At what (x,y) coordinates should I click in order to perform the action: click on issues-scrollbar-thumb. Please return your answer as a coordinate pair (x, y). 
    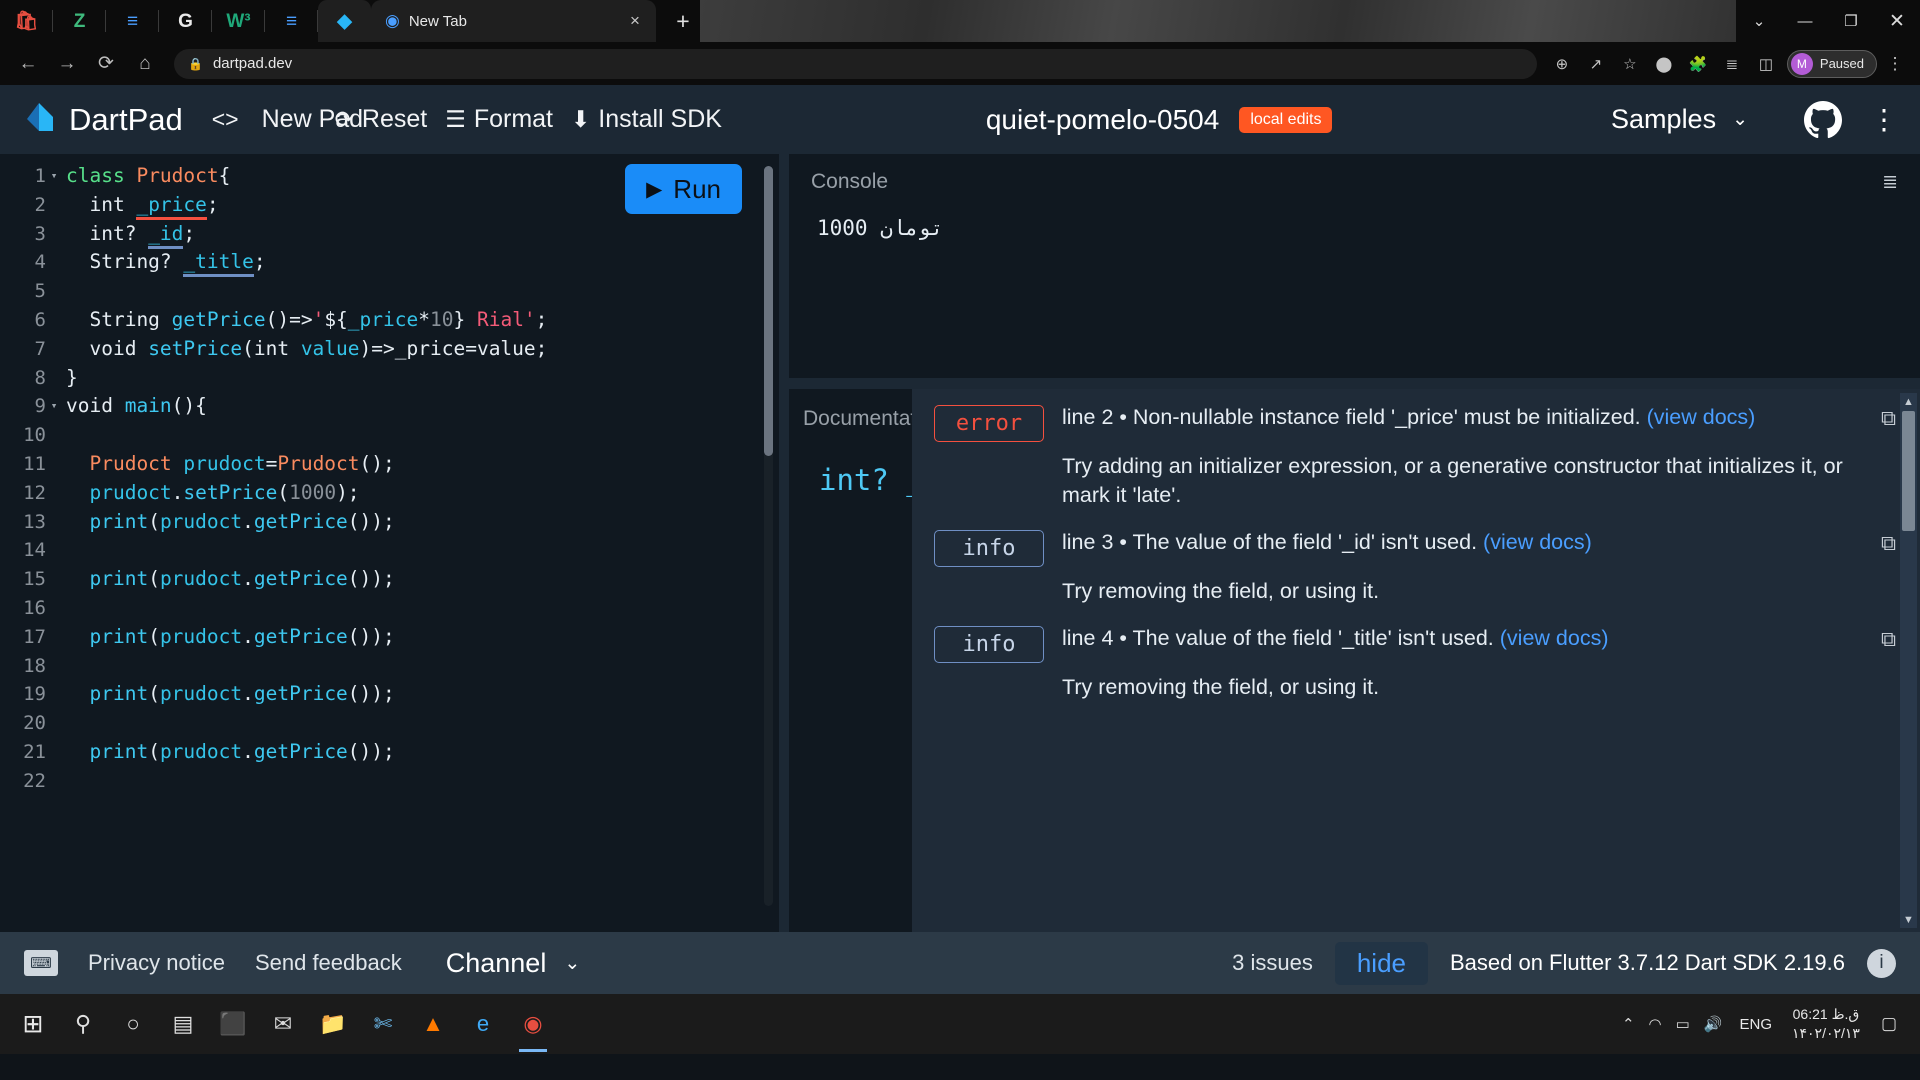
    Looking at the image, I should click on (1908, 471).